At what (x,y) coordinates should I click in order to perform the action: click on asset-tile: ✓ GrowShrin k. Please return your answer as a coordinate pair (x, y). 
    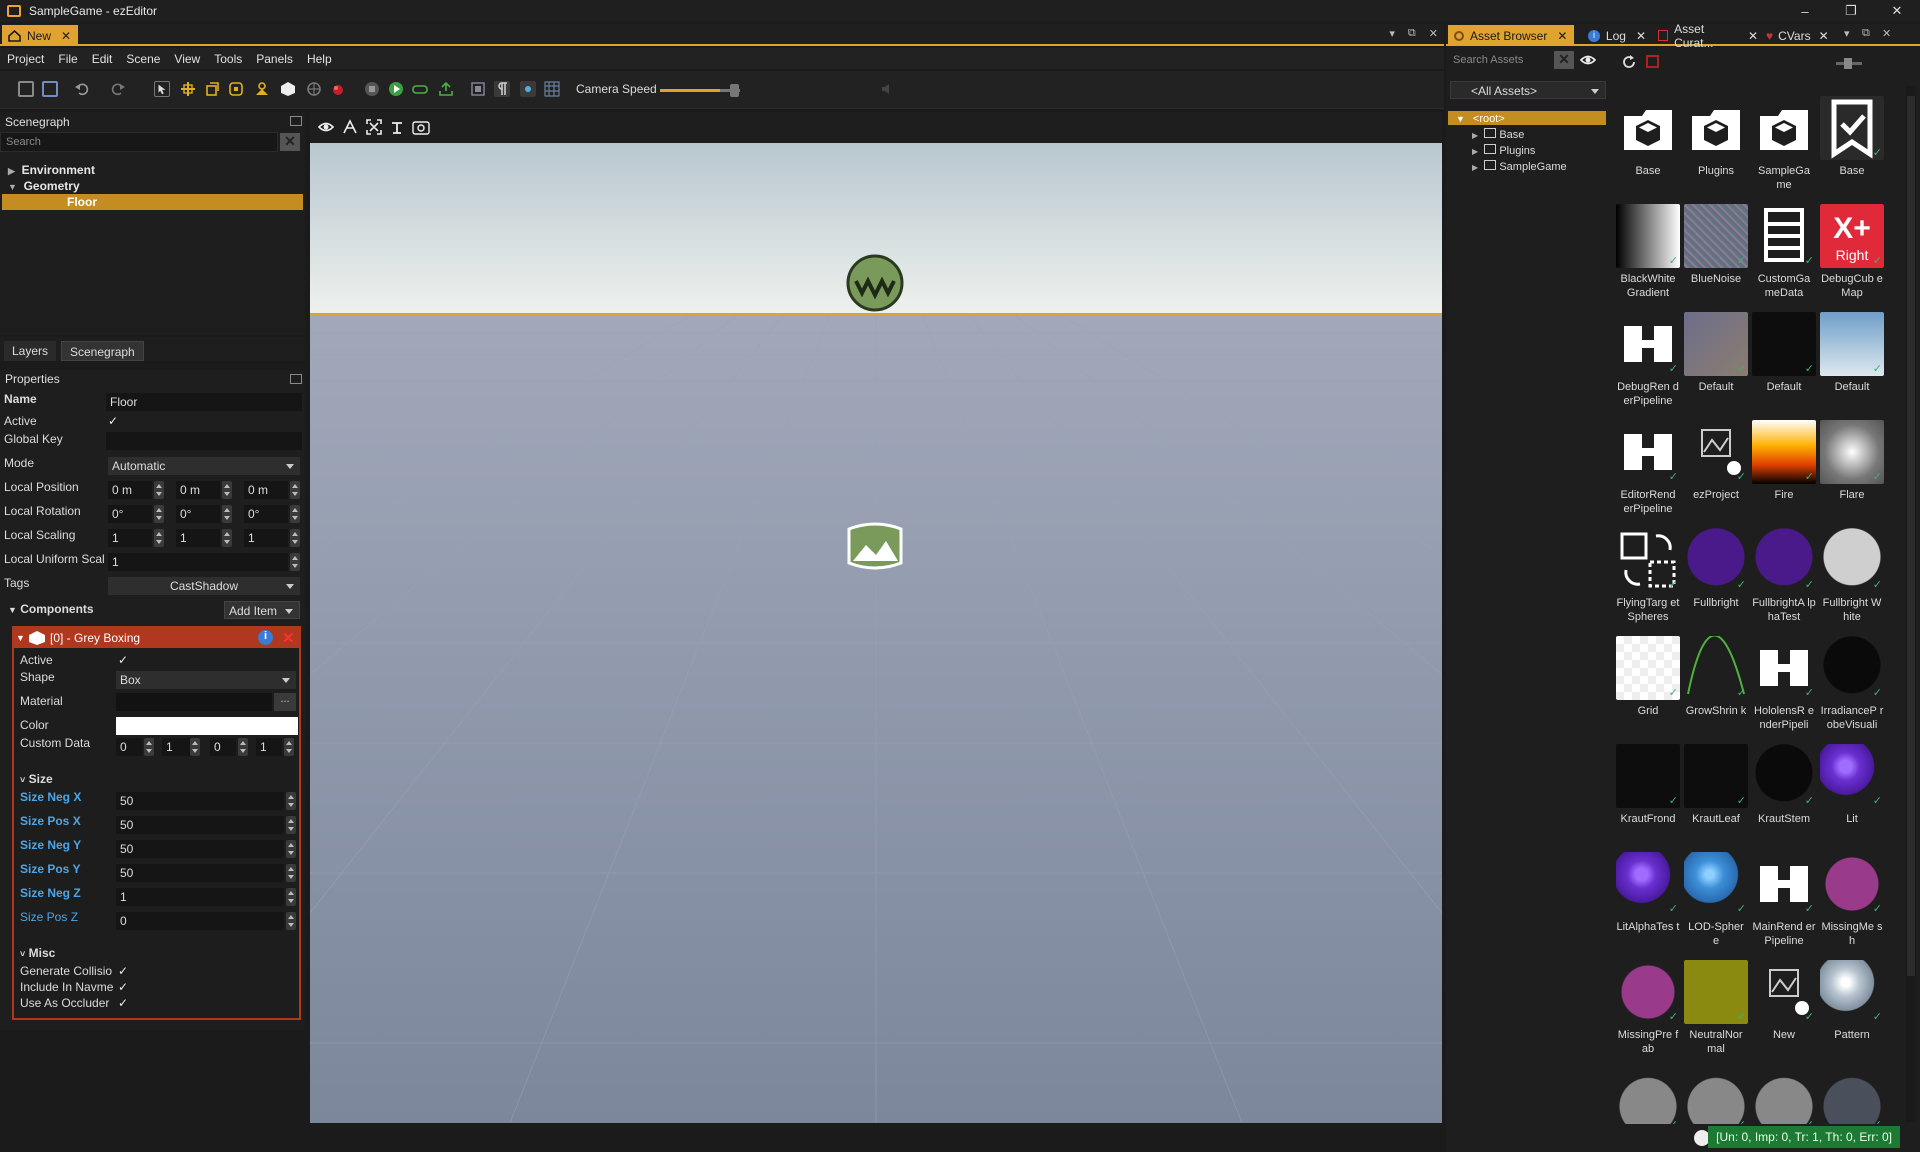
    Looking at the image, I should click on (1716, 677).